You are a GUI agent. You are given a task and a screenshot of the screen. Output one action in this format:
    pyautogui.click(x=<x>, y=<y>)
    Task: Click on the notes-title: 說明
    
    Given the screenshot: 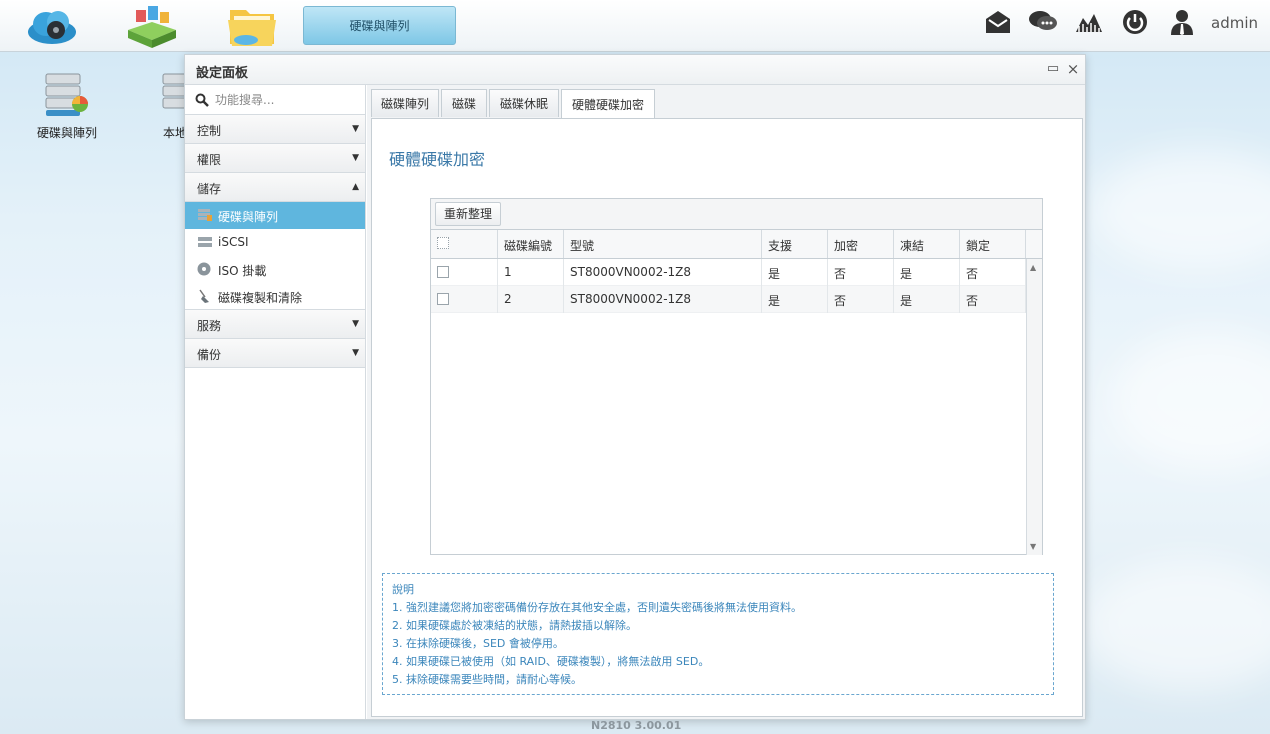 What is the action you would take?
    pyautogui.click(x=403, y=589)
    